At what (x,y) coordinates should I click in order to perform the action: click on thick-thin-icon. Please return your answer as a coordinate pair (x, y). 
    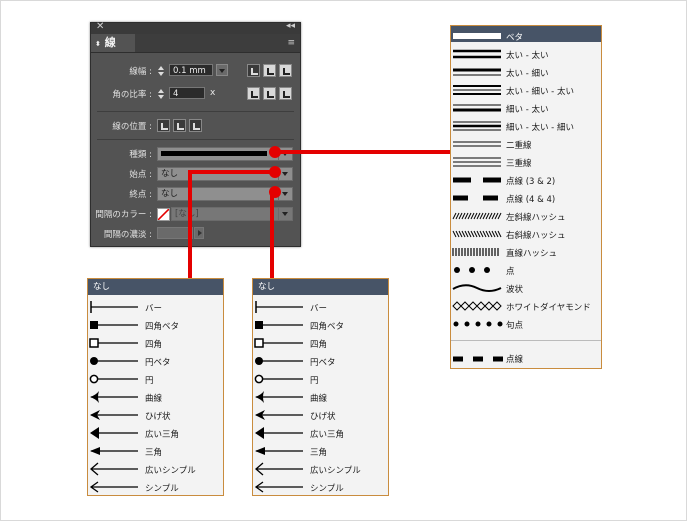
    Looking at the image, I should click on (477, 72).